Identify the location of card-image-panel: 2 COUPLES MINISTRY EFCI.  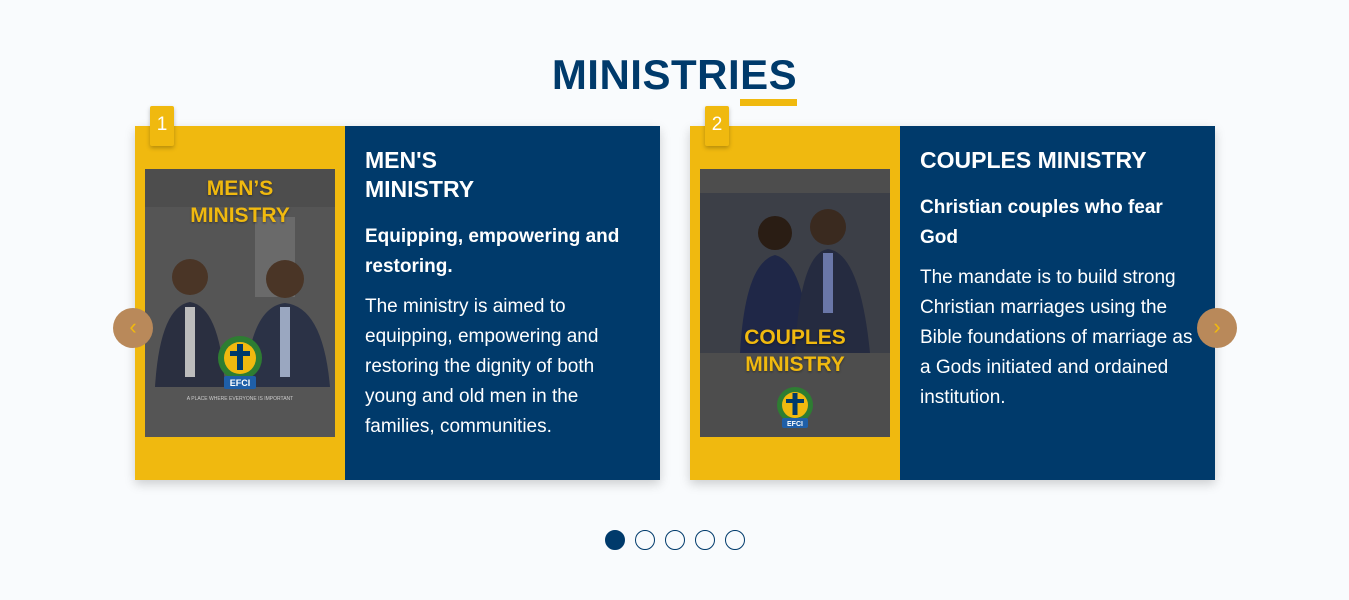
(795, 293).